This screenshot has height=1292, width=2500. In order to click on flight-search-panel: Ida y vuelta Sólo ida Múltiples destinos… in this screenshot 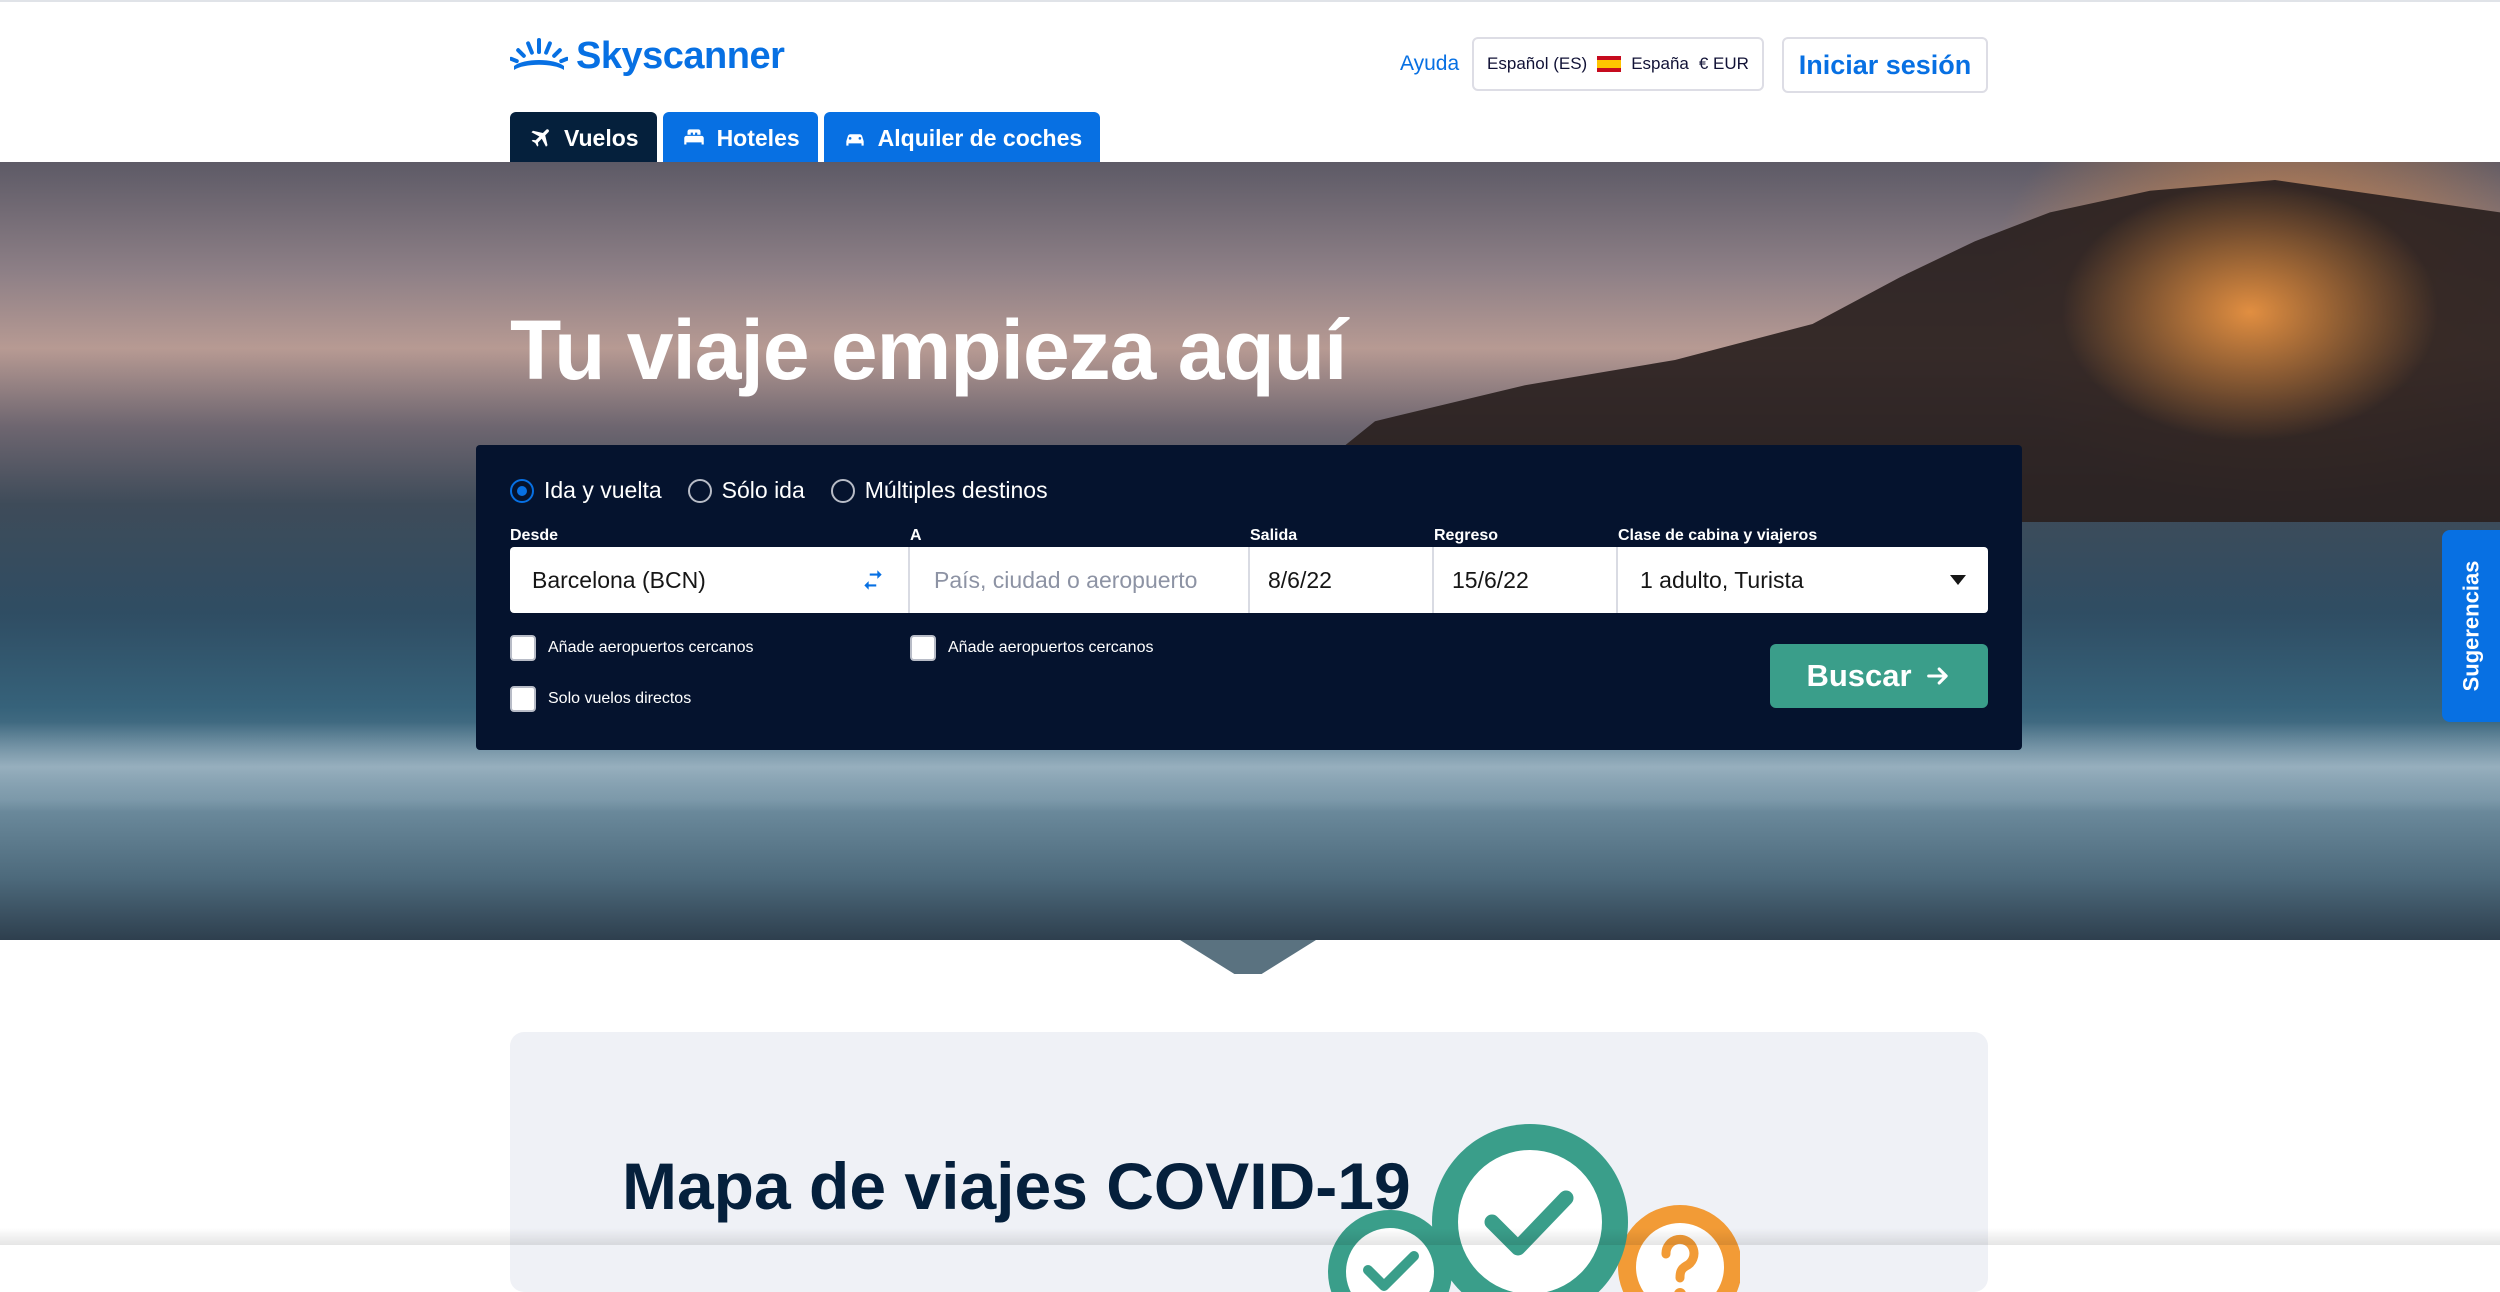, I will do `click(1249, 597)`.